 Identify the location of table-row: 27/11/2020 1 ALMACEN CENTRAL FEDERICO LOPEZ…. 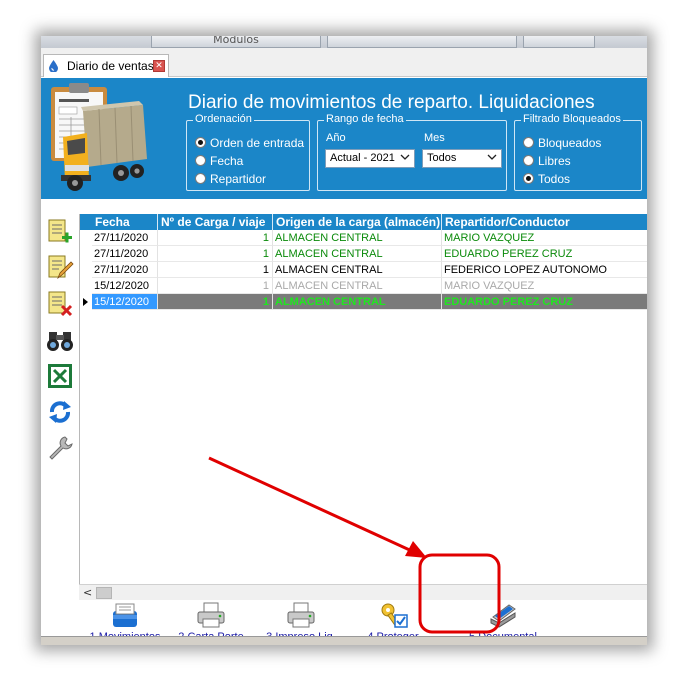
(363, 270).